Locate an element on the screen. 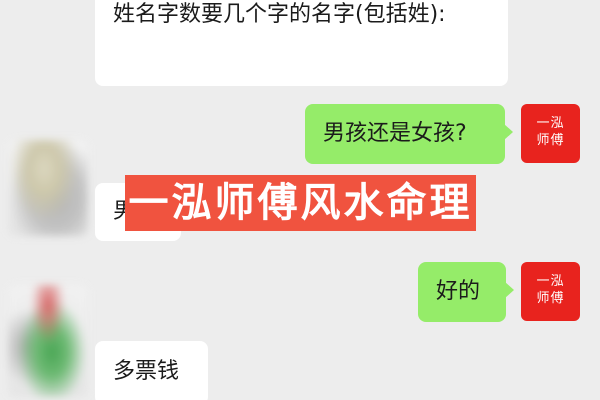 This screenshot has height=400, width=600. message-bubble-incoming: 姓名字数要几个字的名字(包括姓): is located at coordinates (301, 43).